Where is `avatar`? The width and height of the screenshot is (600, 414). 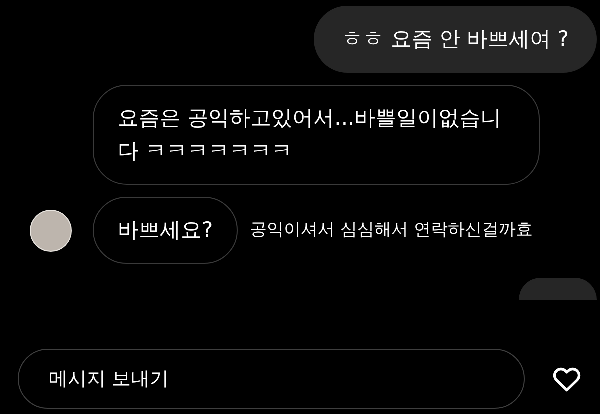
avatar is located at coordinates (51, 231).